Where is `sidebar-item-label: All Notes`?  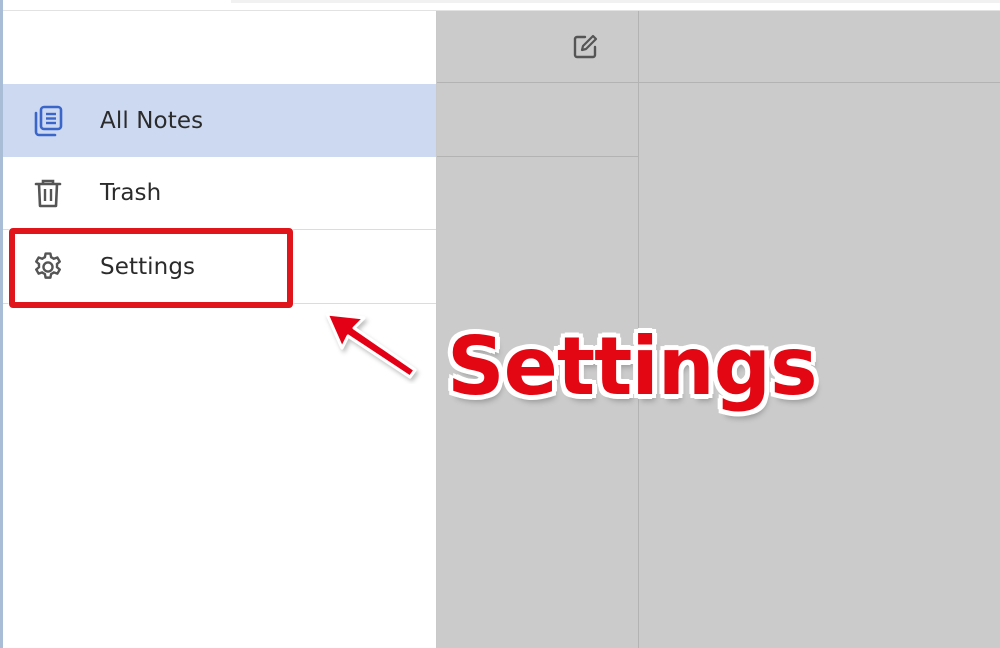
sidebar-item-label: All Notes is located at coordinates (152, 120).